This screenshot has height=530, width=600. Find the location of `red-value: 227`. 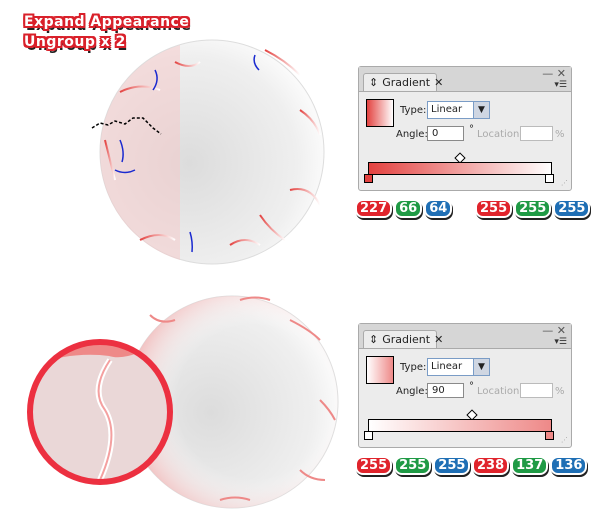

red-value: 227 is located at coordinates (374, 208).